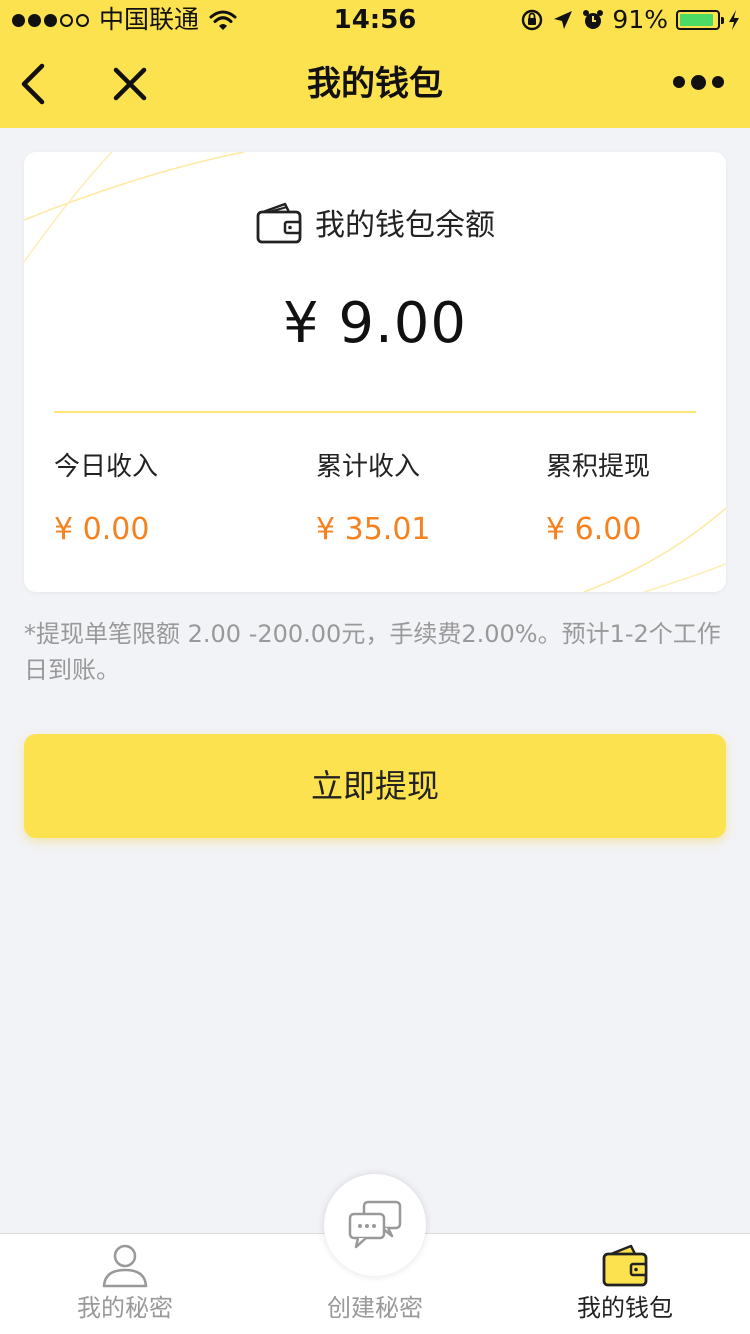 This screenshot has height=1334, width=750. I want to click on nav-bar: 我的钱包, so click(375, 84).